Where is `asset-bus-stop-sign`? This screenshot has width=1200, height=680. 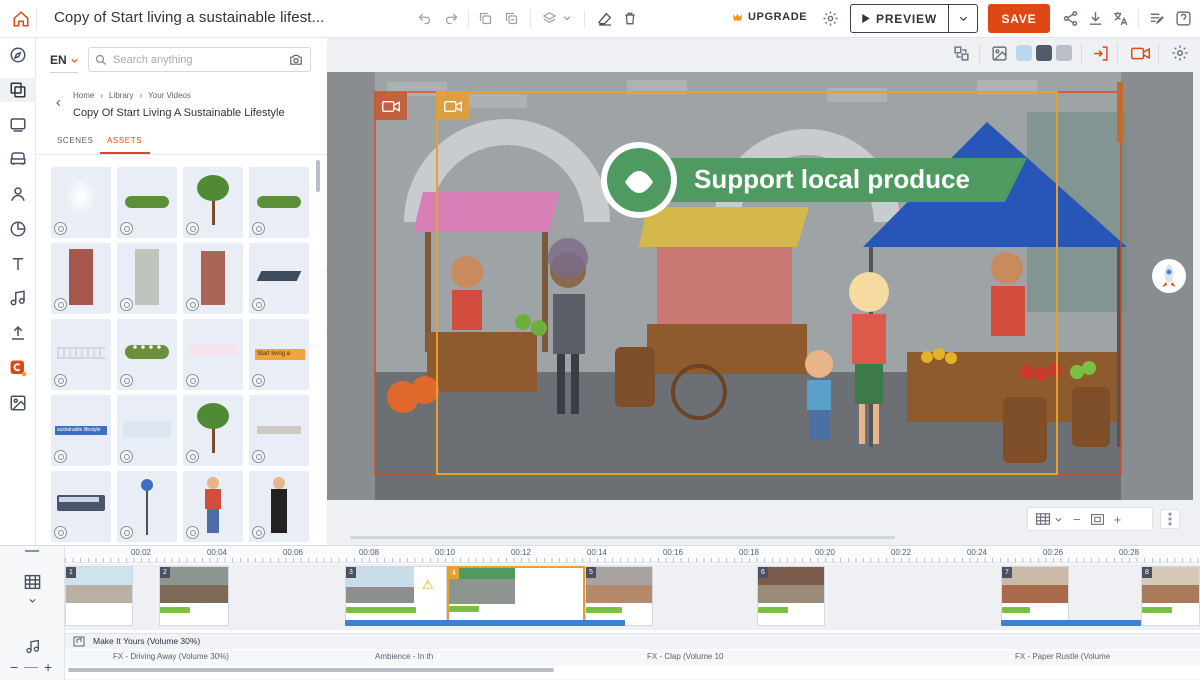
asset-bus-stop-sign is located at coordinates (147, 506).